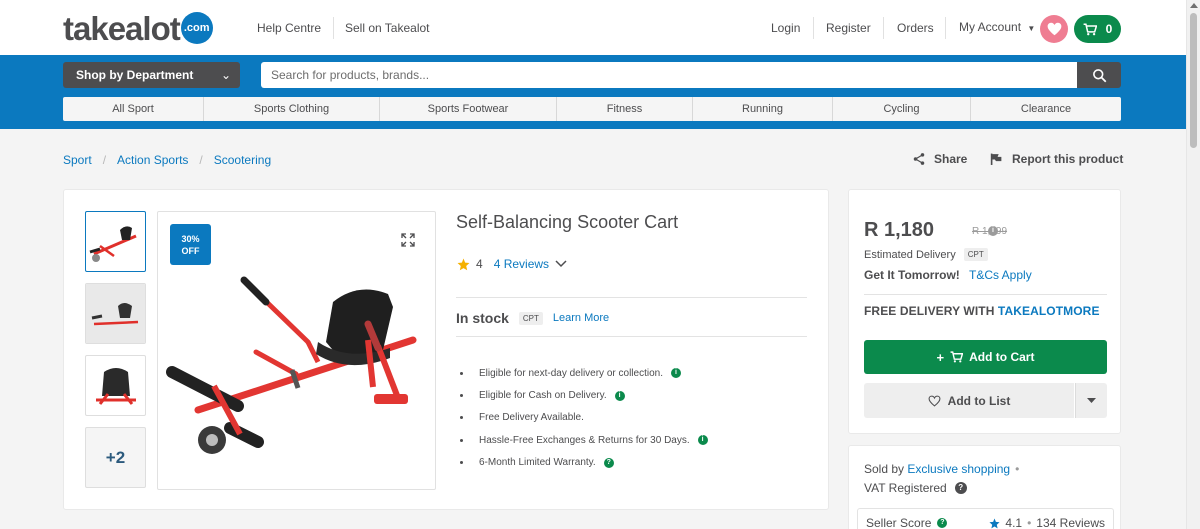 This screenshot has width=1200, height=529. I want to click on stock-status: In stock CPT Learn More, so click(532, 318).